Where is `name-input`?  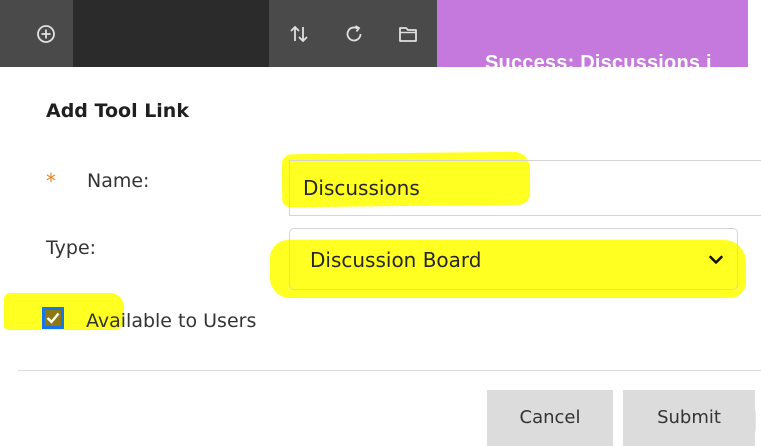 name-input is located at coordinates (525, 188).